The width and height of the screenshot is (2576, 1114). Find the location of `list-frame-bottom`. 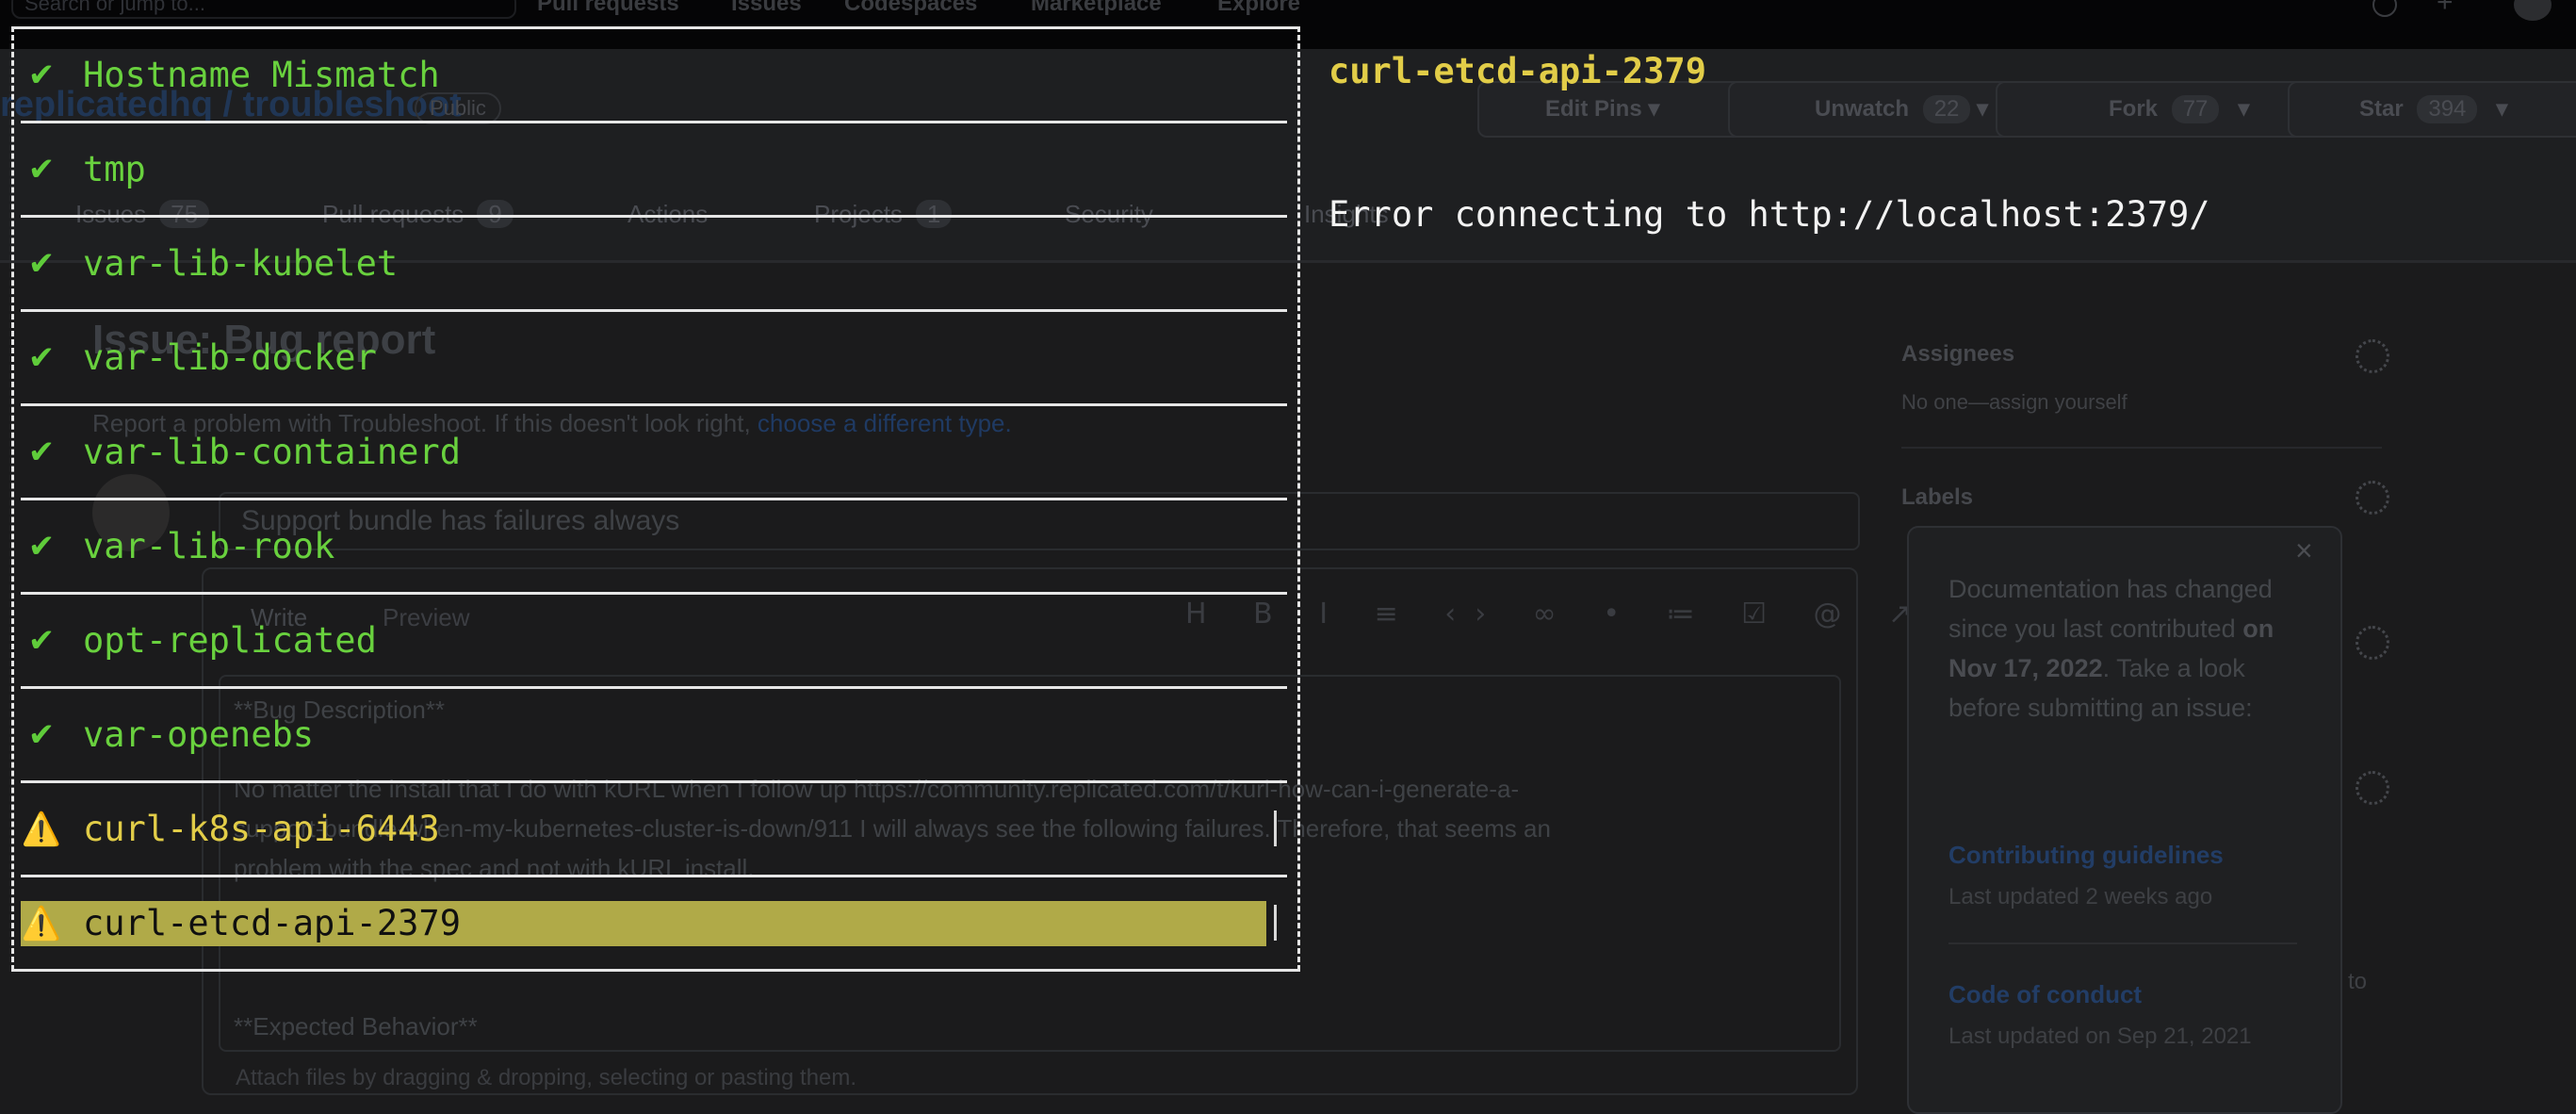

list-frame-bottom is located at coordinates (655, 970).